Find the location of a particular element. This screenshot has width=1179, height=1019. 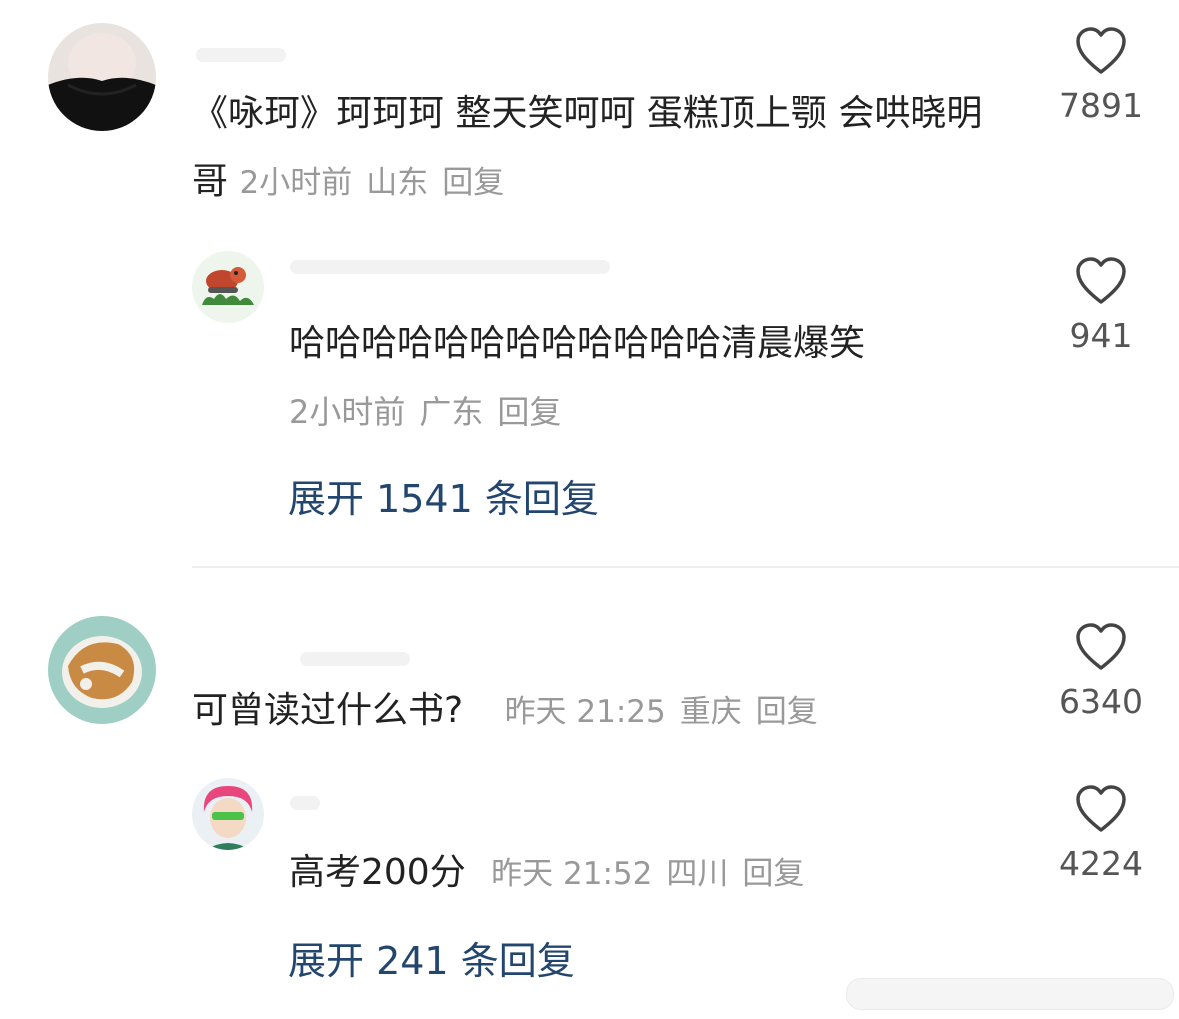

like-count: 4224 is located at coordinates (1101, 863).